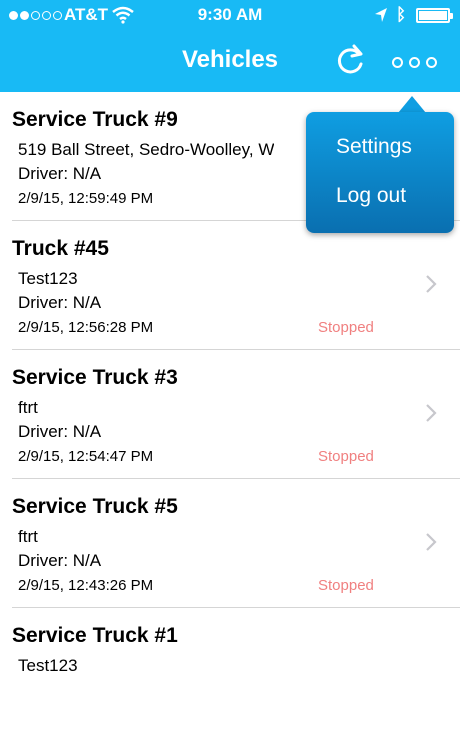  I want to click on refresh-icon, so click(351, 61).